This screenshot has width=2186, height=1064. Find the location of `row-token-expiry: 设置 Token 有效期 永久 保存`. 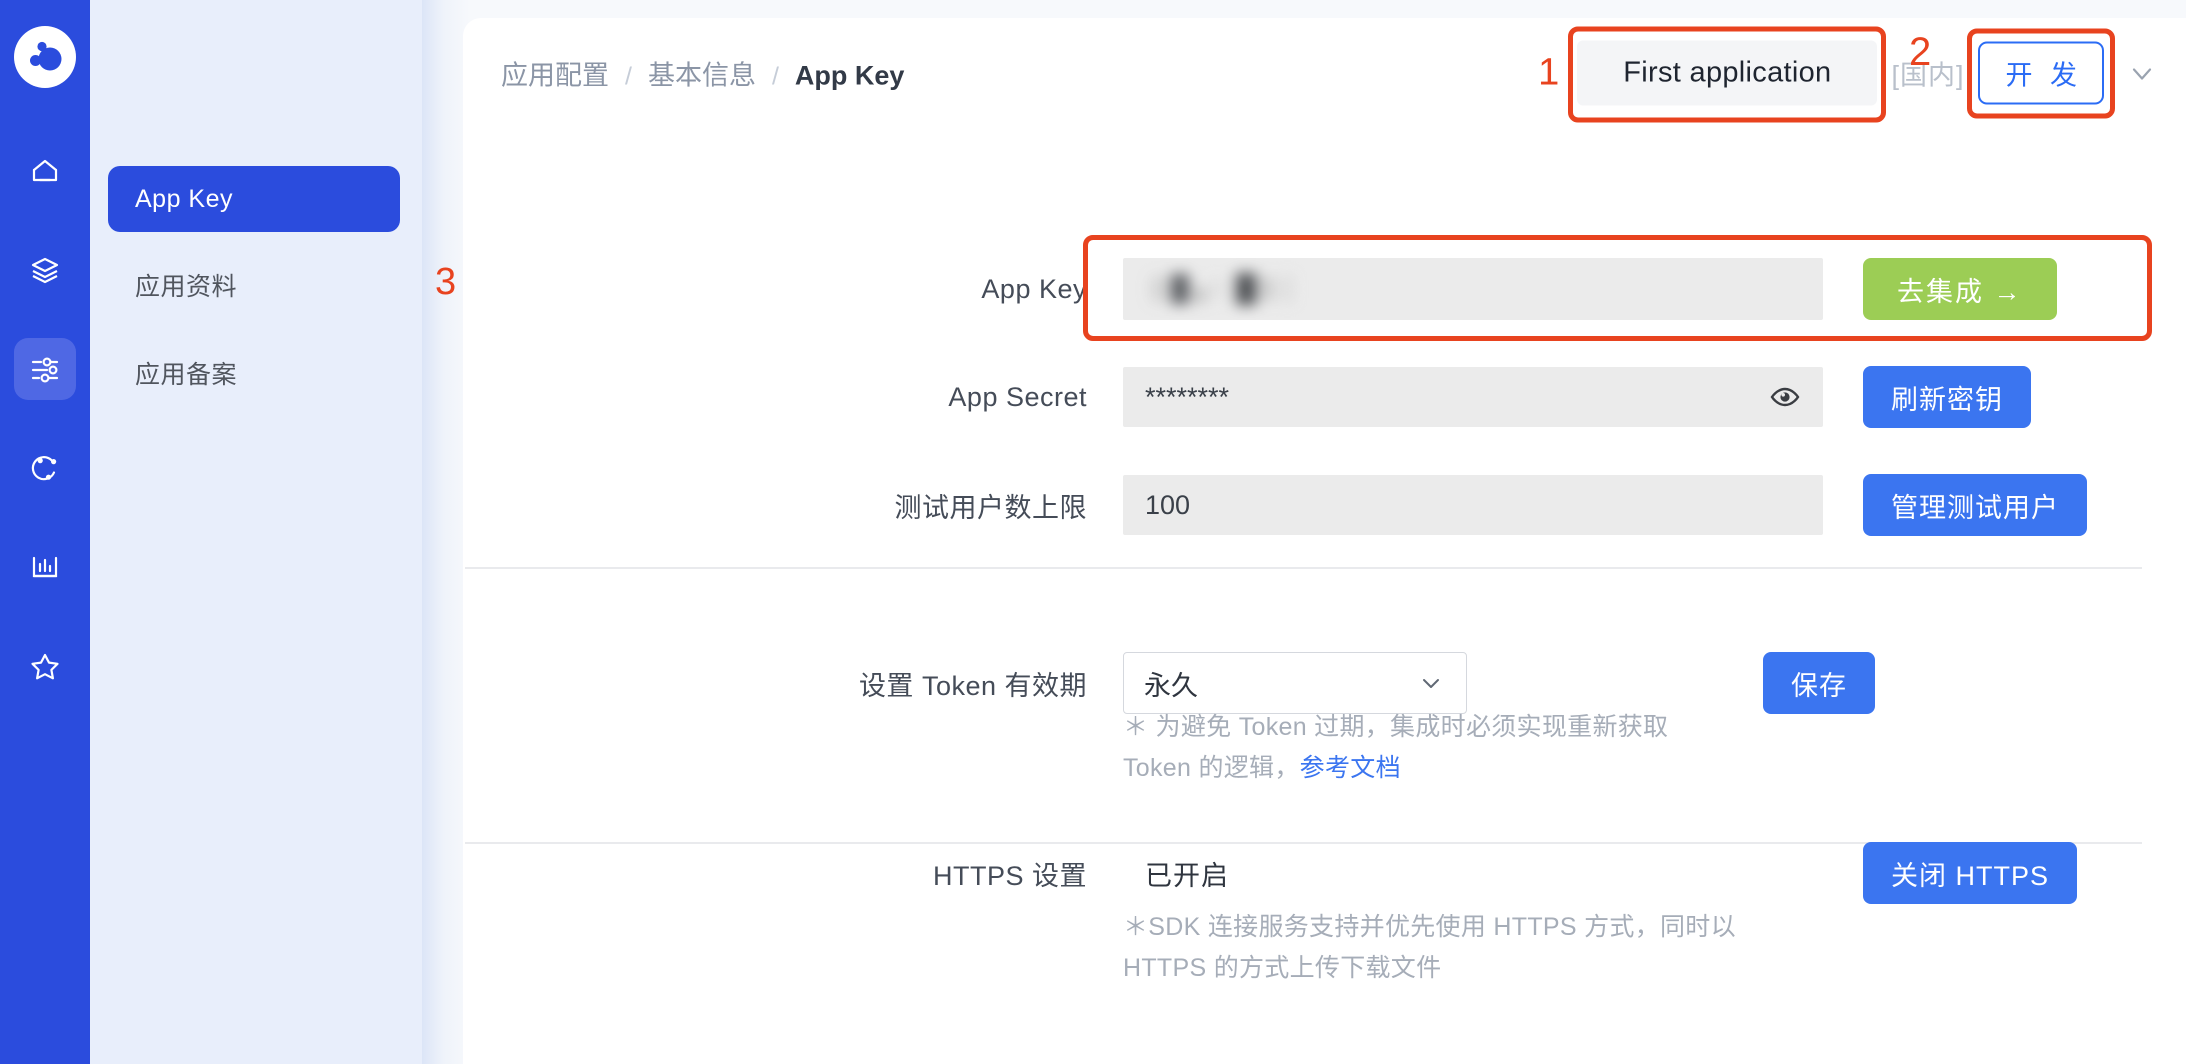

row-token-expiry: 设置 Token 有效期 永久 保存 is located at coordinates (1324, 683).